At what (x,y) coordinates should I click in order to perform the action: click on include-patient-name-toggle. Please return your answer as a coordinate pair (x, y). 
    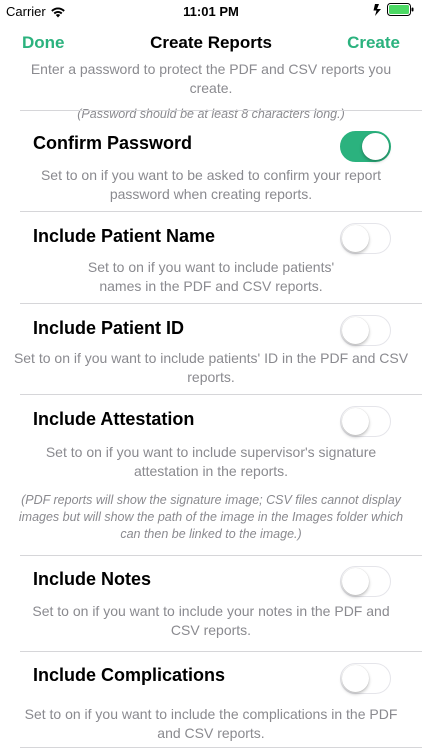
    Looking at the image, I should click on (365, 238).